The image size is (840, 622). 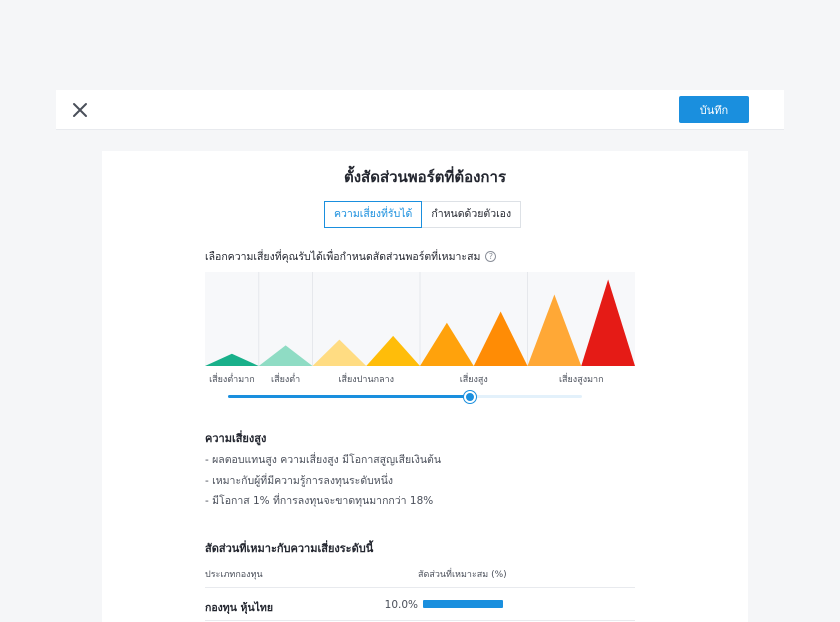 I want to click on top-bar, so click(x=420, y=110).